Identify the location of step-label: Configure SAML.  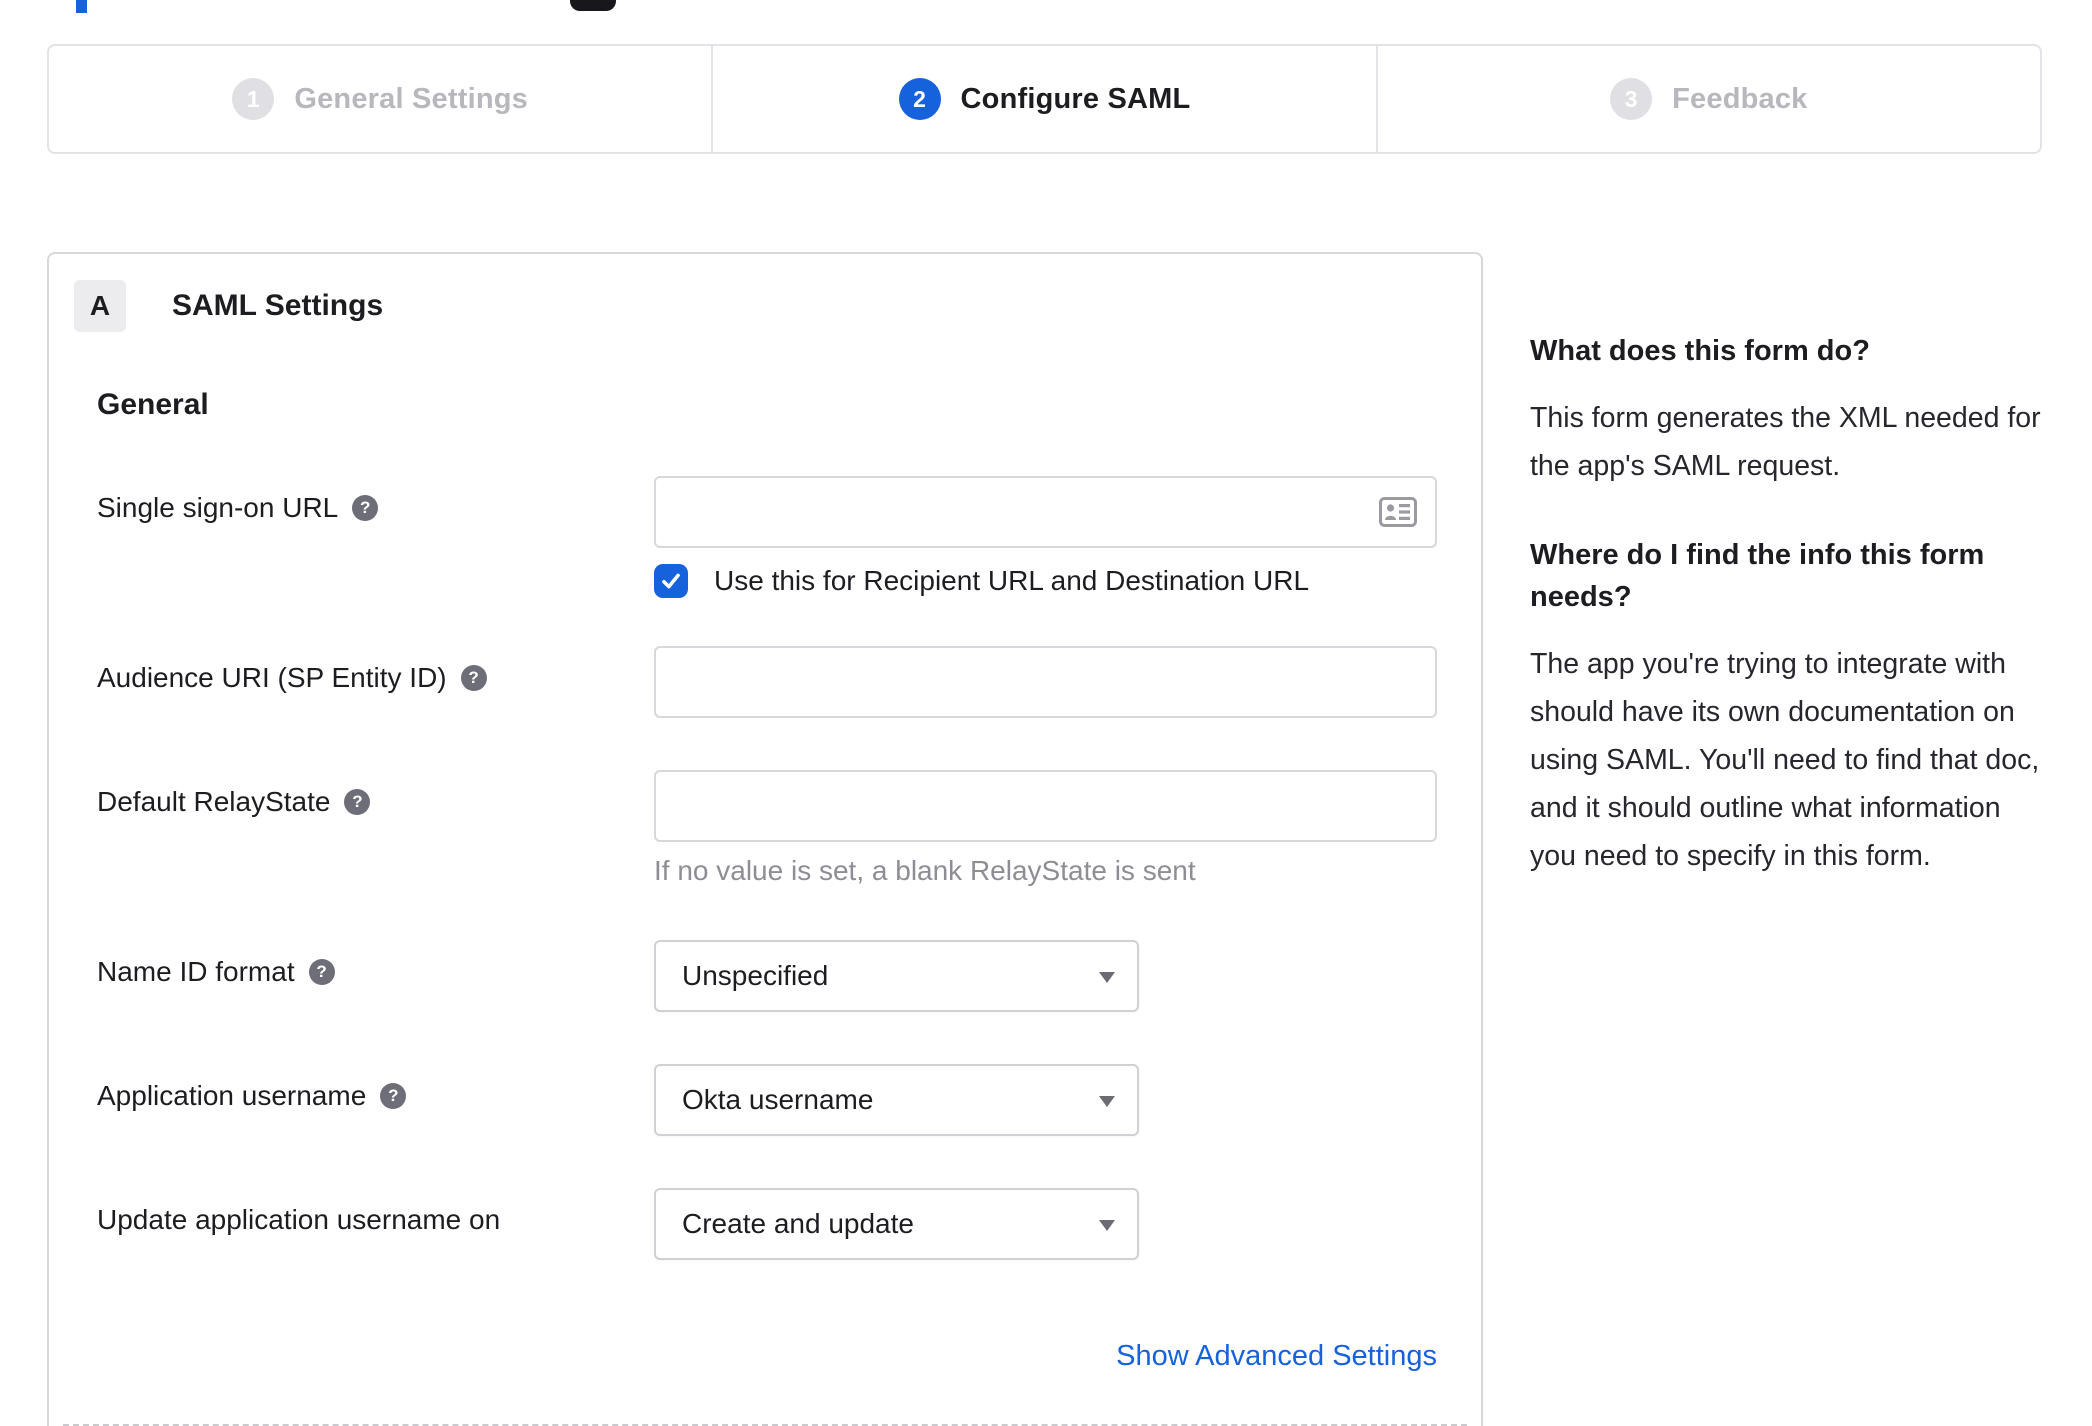
(1075, 98).